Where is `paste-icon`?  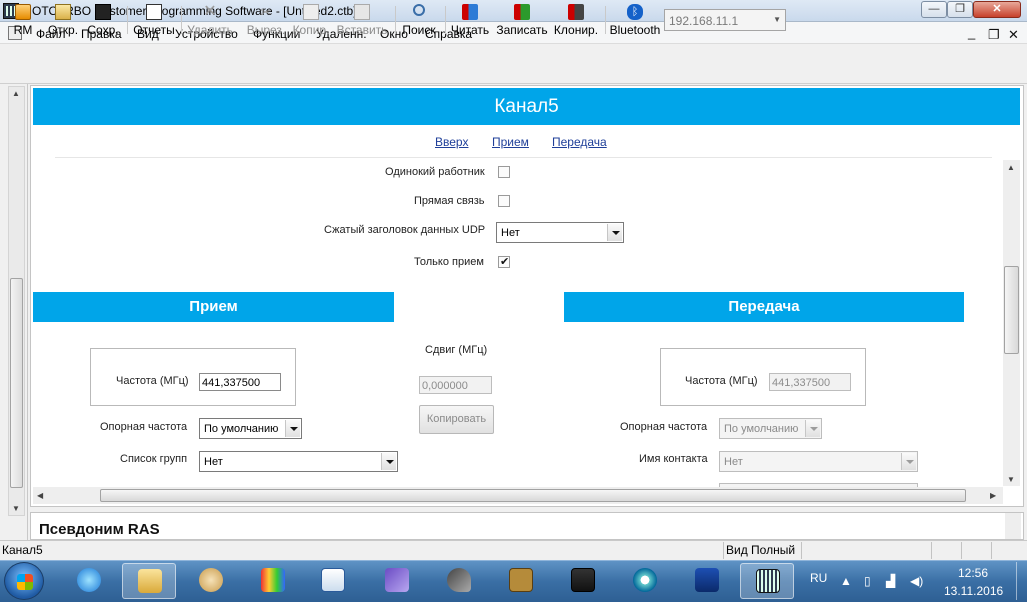
paste-icon is located at coordinates (362, 12).